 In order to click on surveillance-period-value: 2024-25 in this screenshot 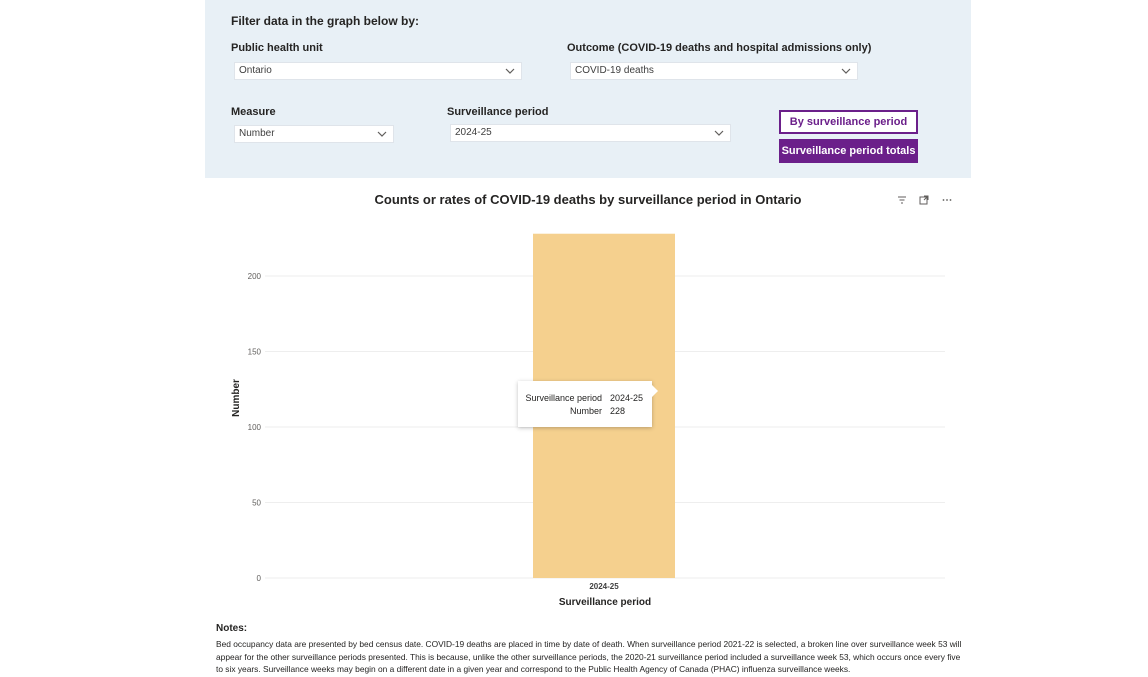, I will do `click(473, 132)`.